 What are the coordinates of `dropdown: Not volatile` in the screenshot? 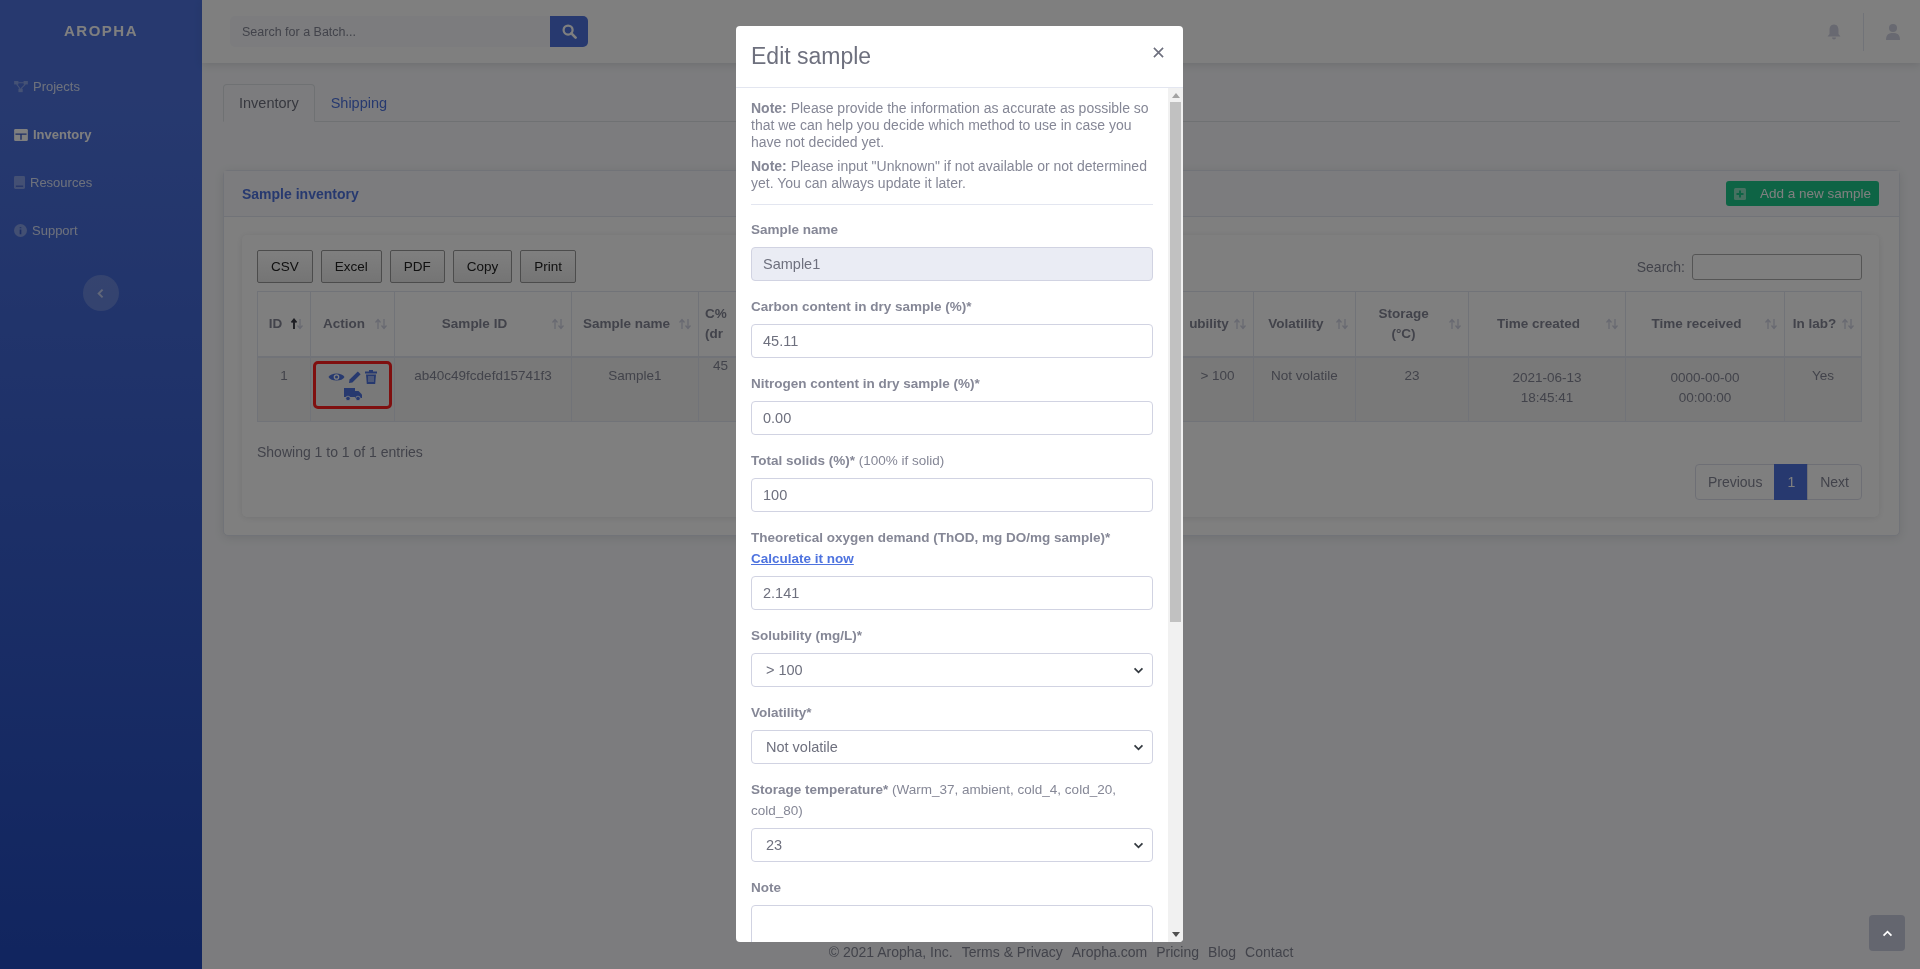 It's located at (952, 747).